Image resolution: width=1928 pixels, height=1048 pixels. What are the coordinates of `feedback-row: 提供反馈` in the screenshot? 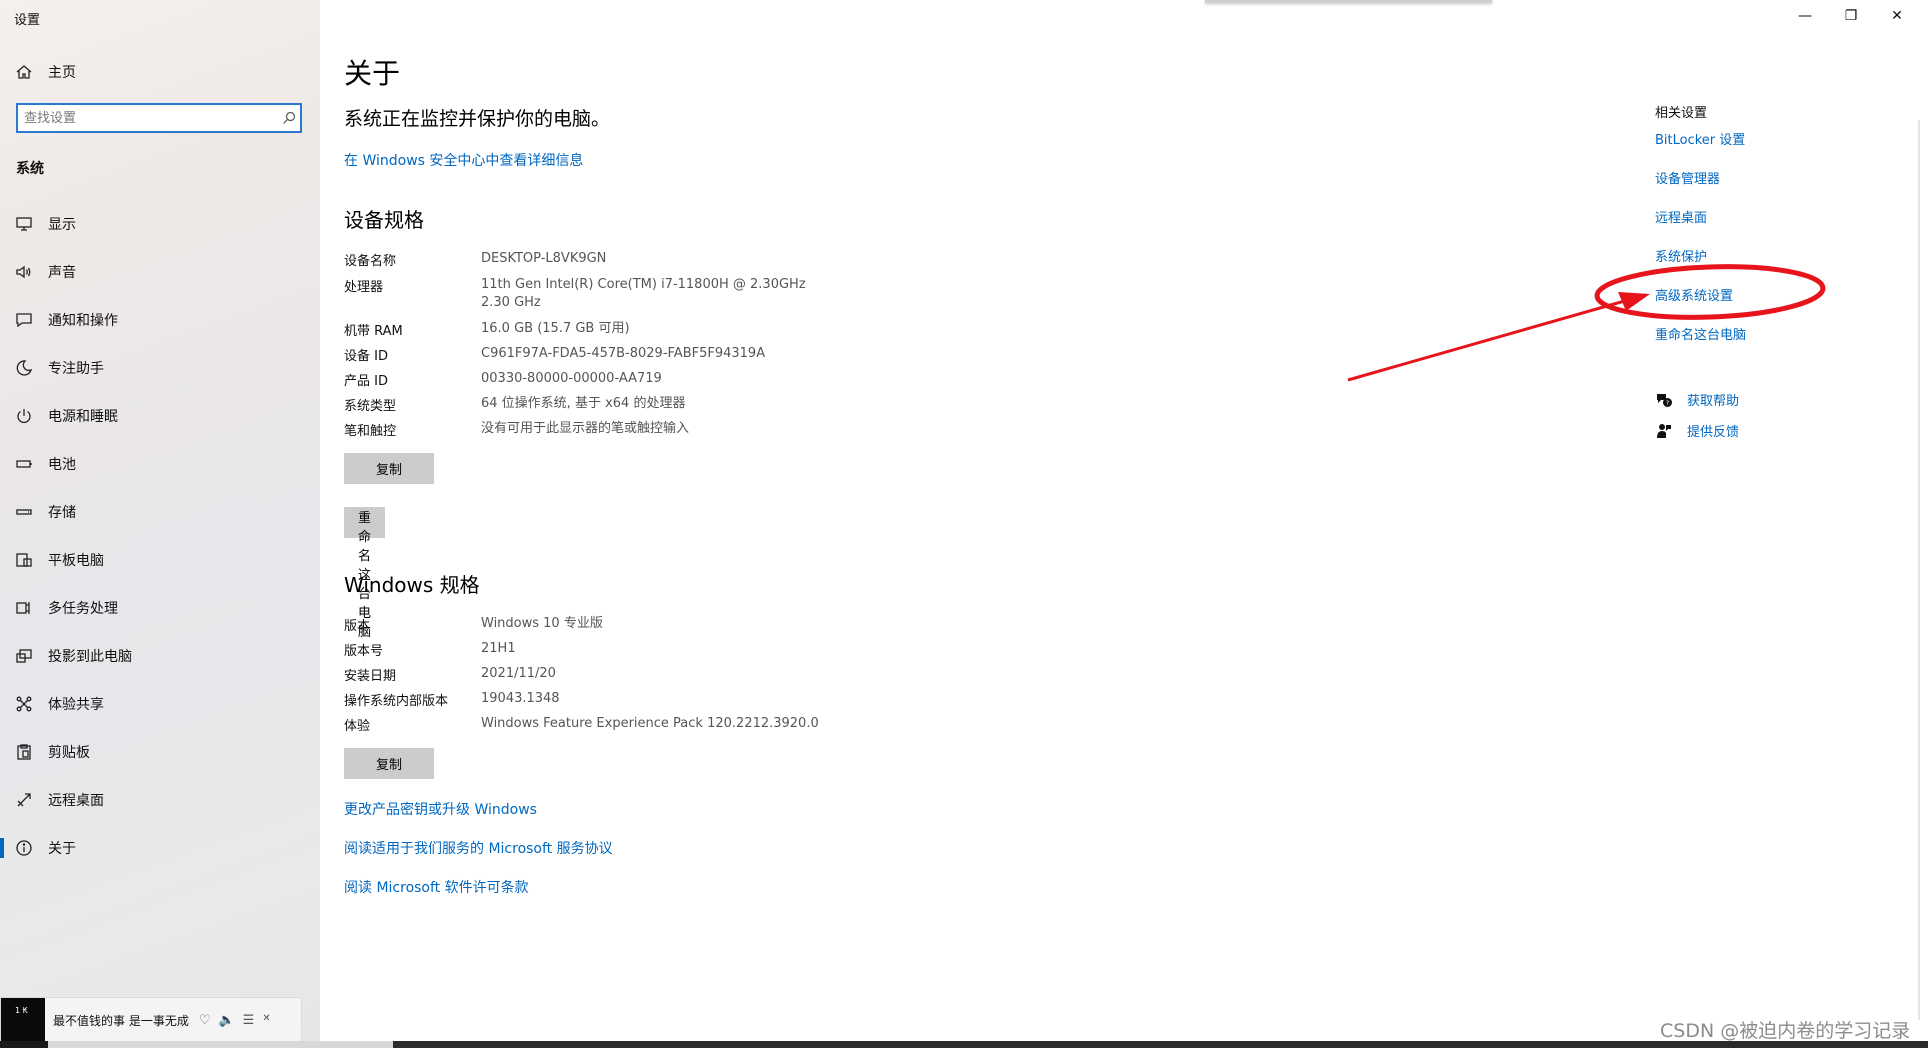 It's located at (1697, 430).